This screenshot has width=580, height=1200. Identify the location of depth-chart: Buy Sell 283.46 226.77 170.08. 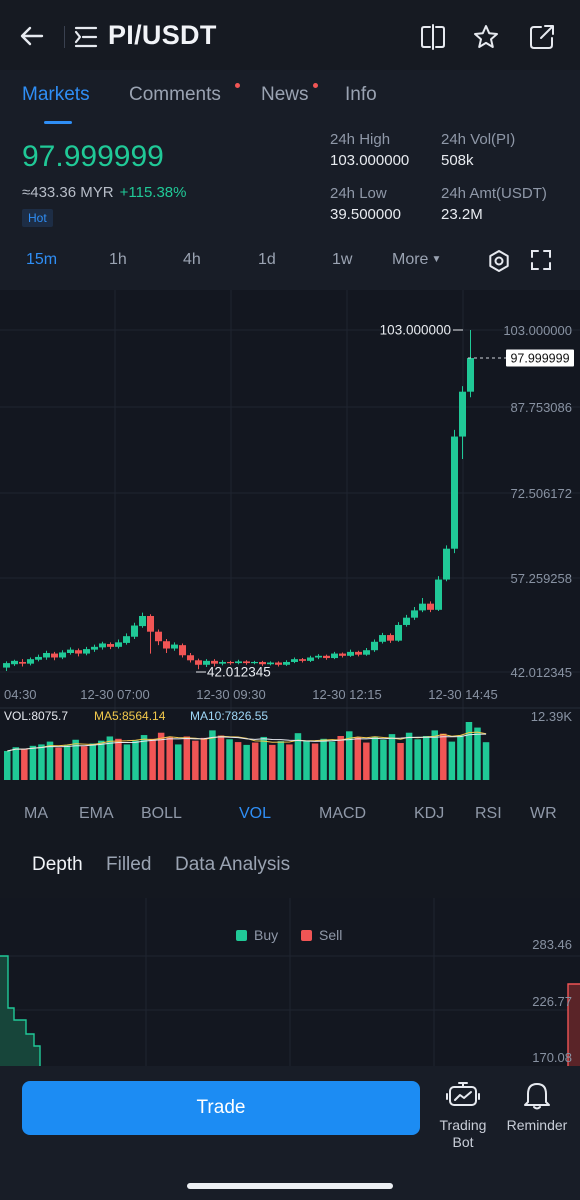
(290, 982).